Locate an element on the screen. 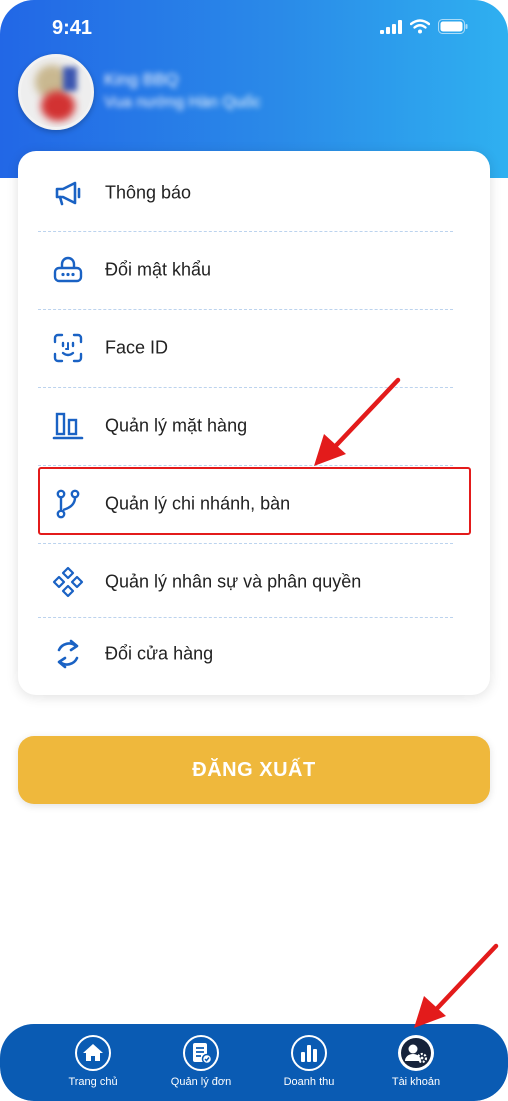 Image resolution: width=508 pixels, height=1101 pixels. nav-label: Quản lý đơn is located at coordinates (201, 1082).